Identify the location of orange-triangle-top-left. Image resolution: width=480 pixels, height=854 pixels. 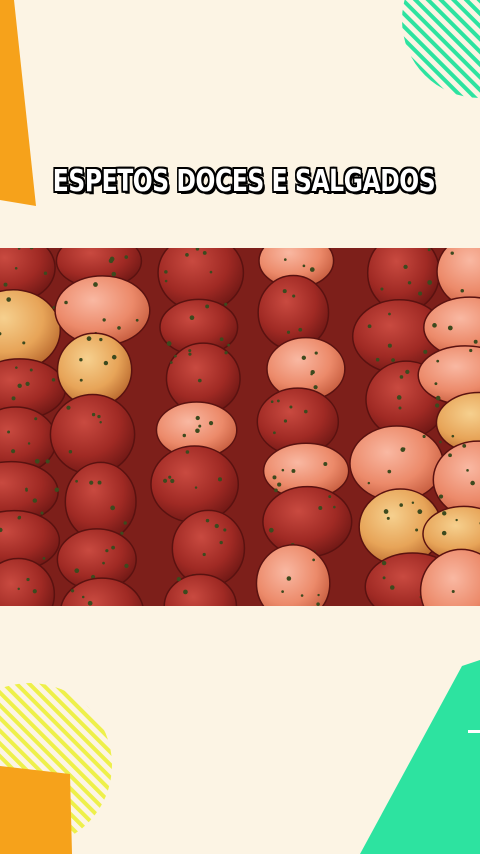
(18, 103).